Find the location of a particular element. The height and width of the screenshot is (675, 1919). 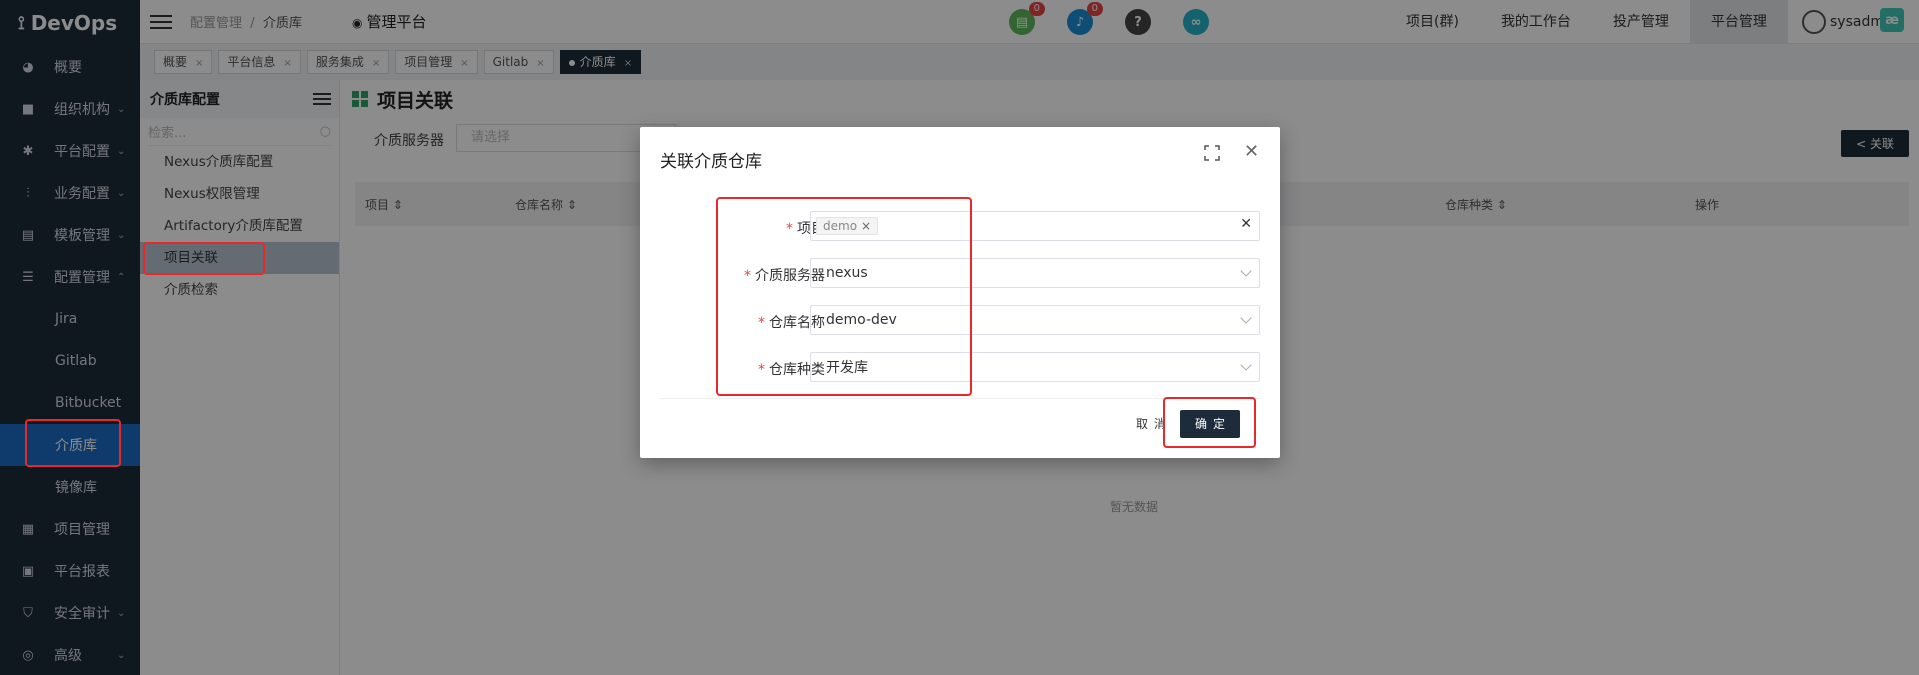

confirm-button: 确定 is located at coordinates (1210, 424).